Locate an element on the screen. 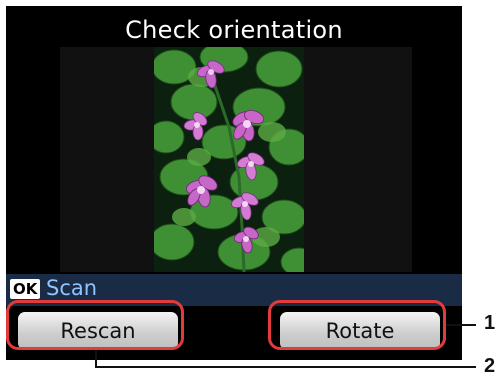  ok-action-label: Scan is located at coordinates (72, 288).